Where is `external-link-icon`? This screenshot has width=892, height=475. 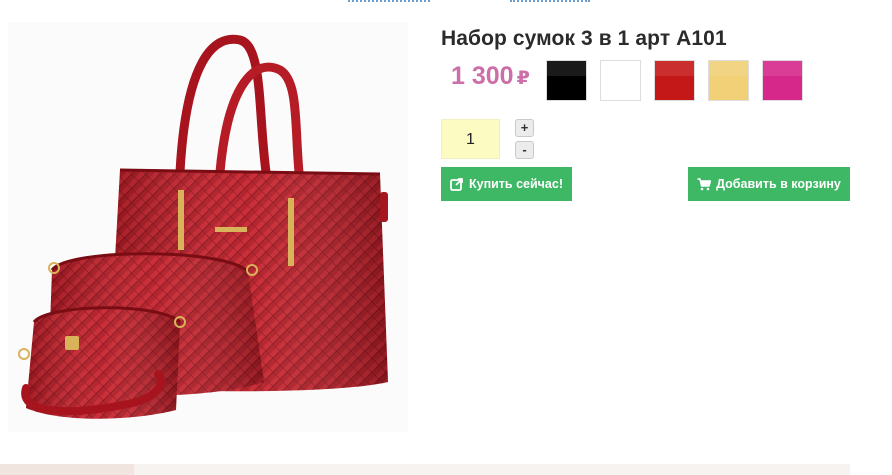 external-link-icon is located at coordinates (456, 184).